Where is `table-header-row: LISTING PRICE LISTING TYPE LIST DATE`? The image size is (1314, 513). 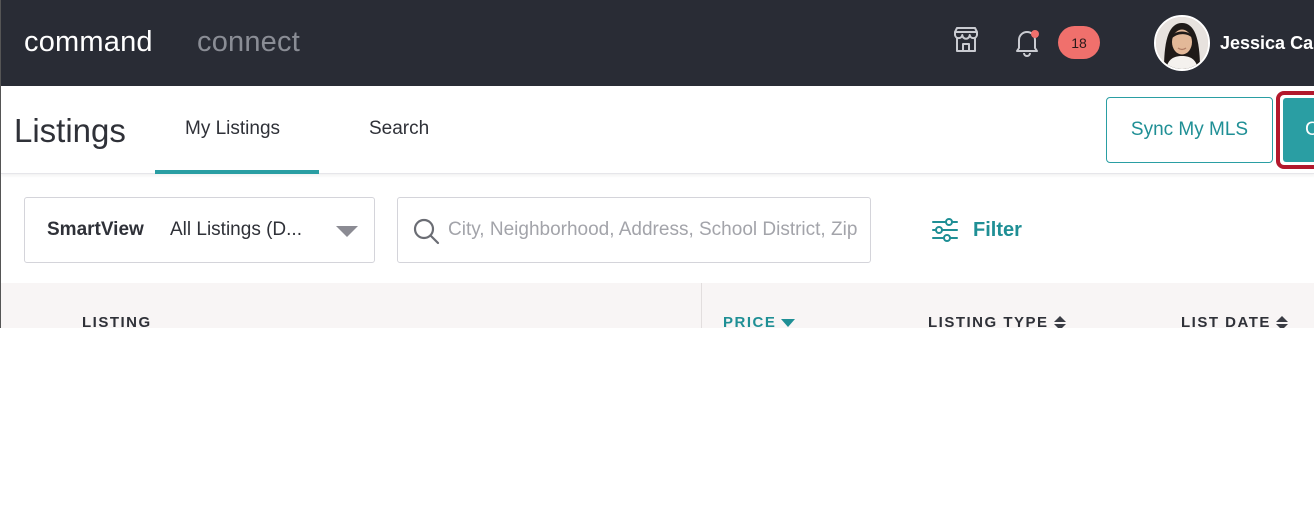 table-header-row: LISTING PRICE LISTING TYPE LIST DATE is located at coordinates (657, 305).